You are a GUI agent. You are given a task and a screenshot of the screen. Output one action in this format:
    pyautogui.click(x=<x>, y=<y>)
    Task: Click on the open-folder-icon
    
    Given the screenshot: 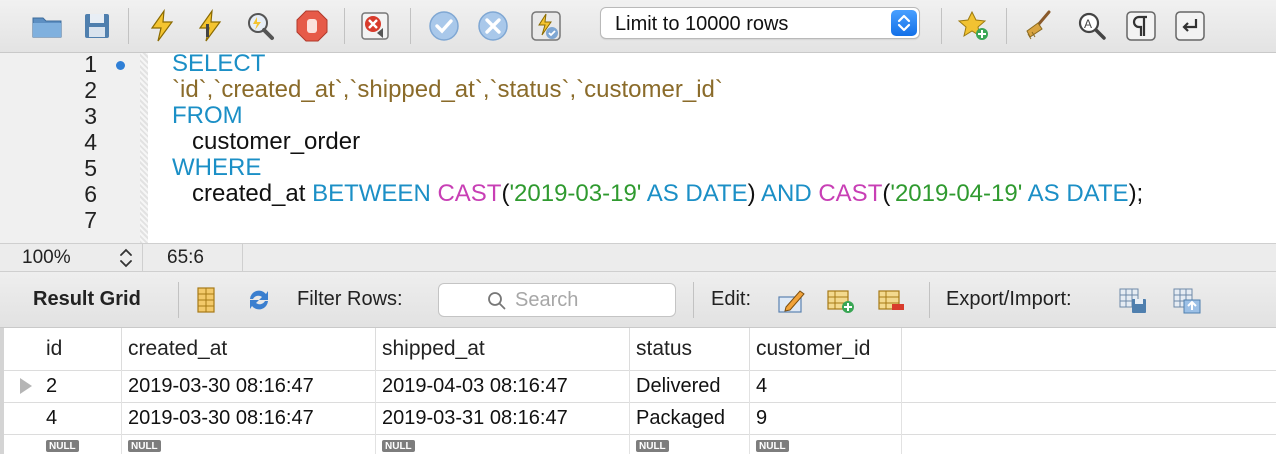 What is the action you would take?
    pyautogui.click(x=47, y=26)
    